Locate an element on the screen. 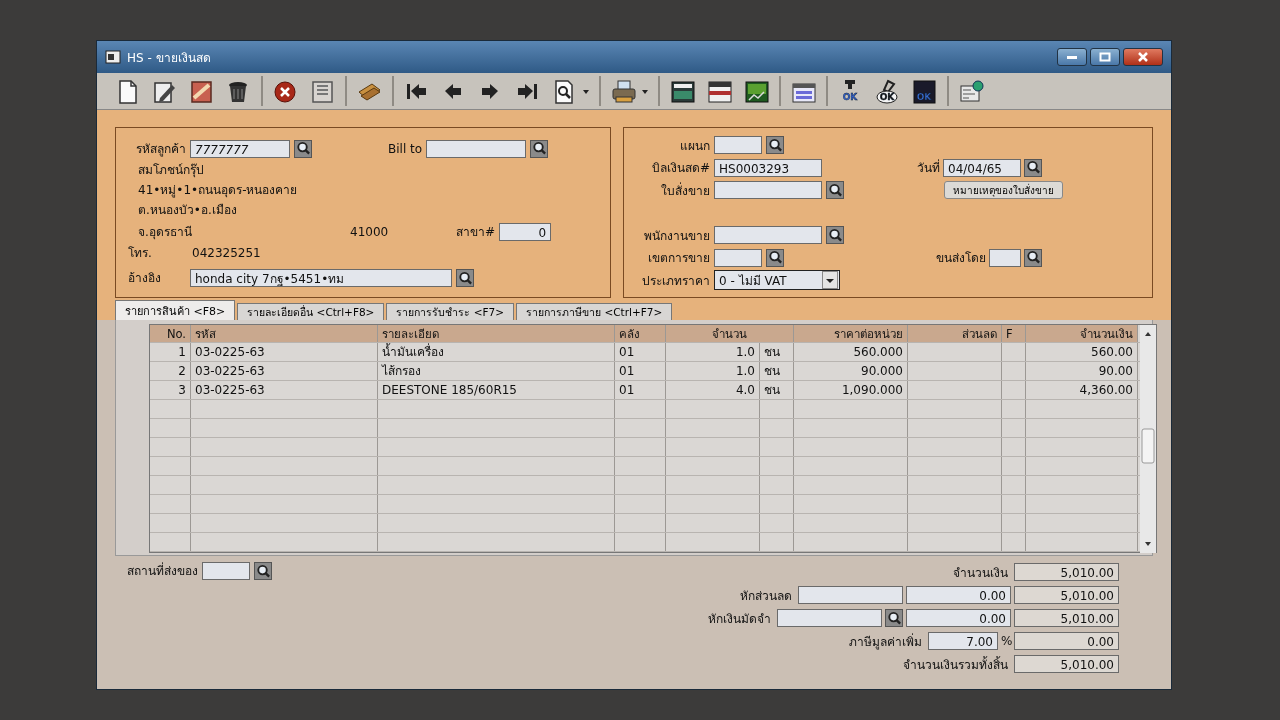 Image resolution: width=1280 pixels, height=720 pixels. field-label: สถานที่ส่งของ is located at coordinates (162, 571).